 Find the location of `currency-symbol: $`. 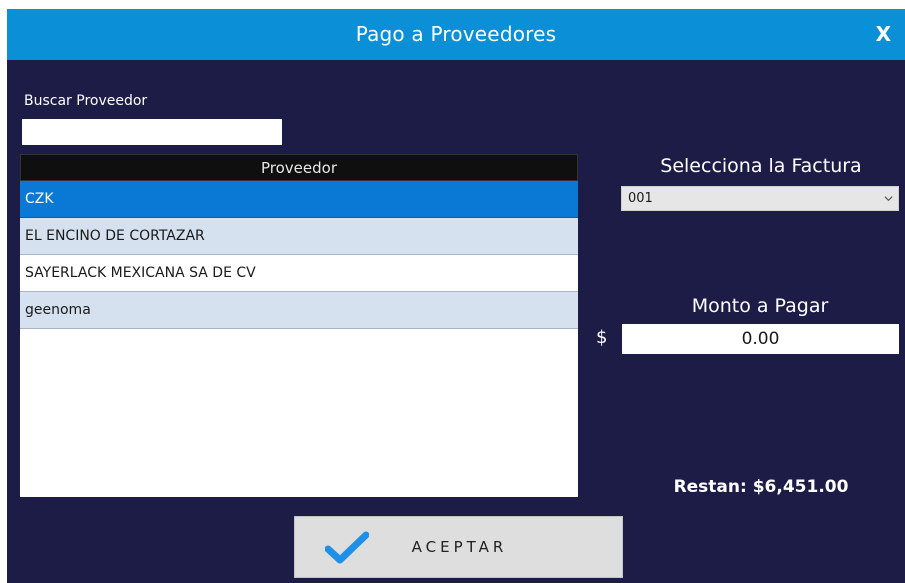

currency-symbol: $ is located at coordinates (602, 337).